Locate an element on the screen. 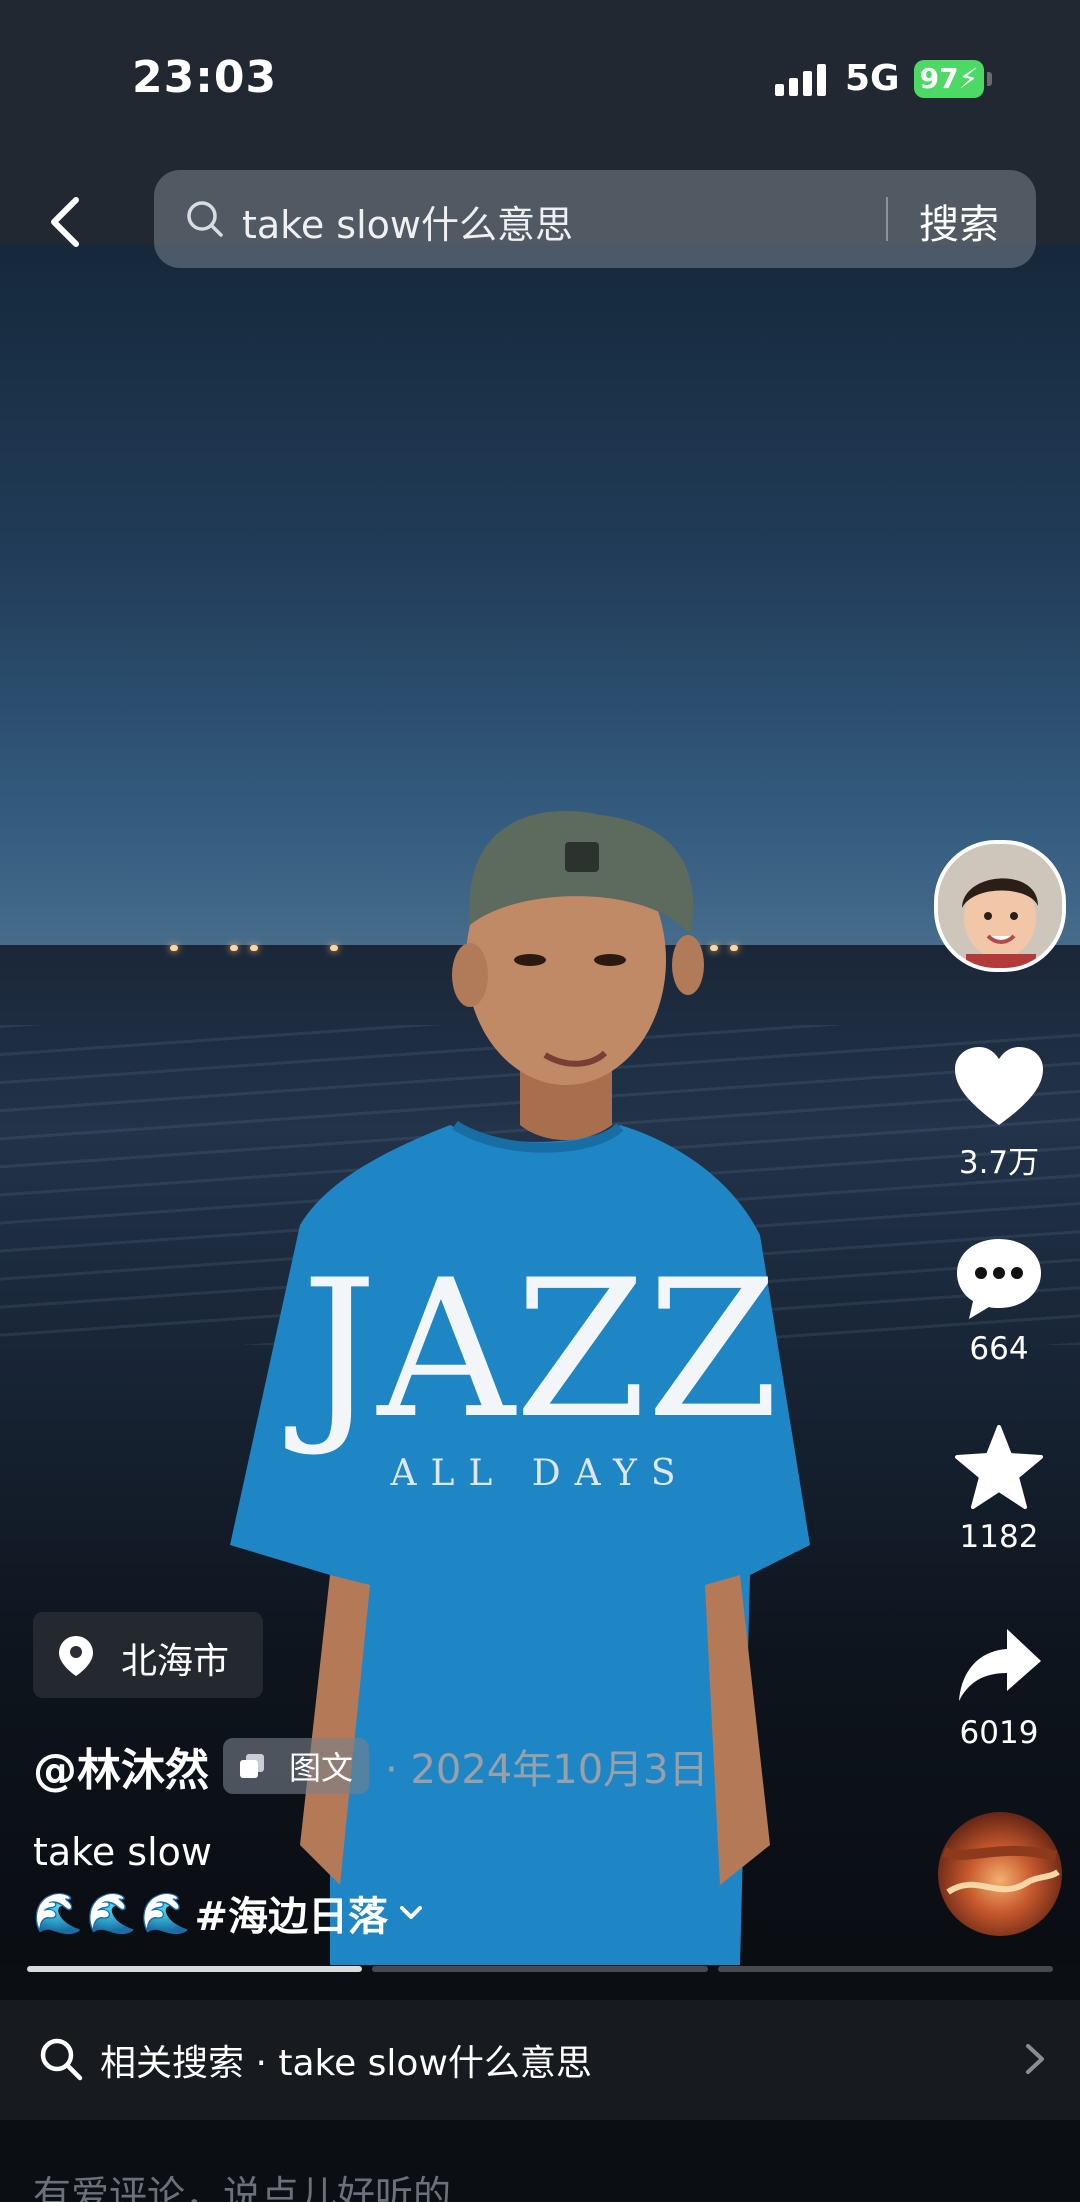  battery-icon: 97⚡ is located at coordinates (953, 79).